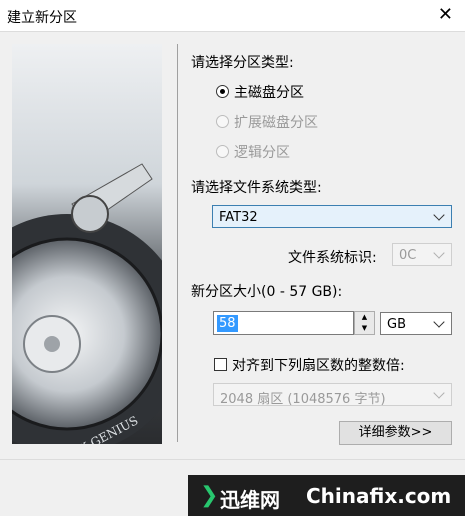 The height and width of the screenshot is (516, 465). I want to click on radio-extended, so click(222, 121).